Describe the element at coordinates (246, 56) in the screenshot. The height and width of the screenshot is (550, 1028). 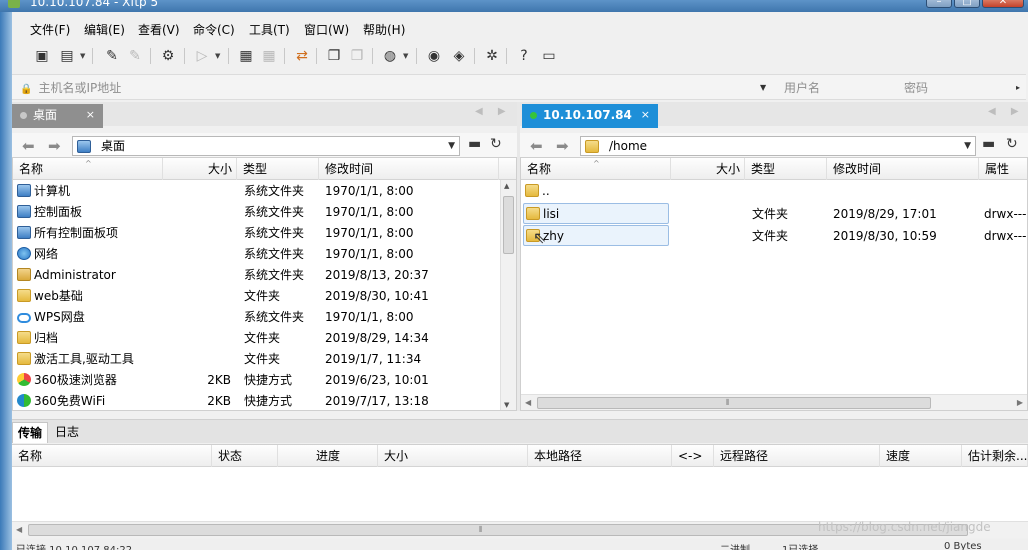
I see `new-file-icon: ▦` at that location.